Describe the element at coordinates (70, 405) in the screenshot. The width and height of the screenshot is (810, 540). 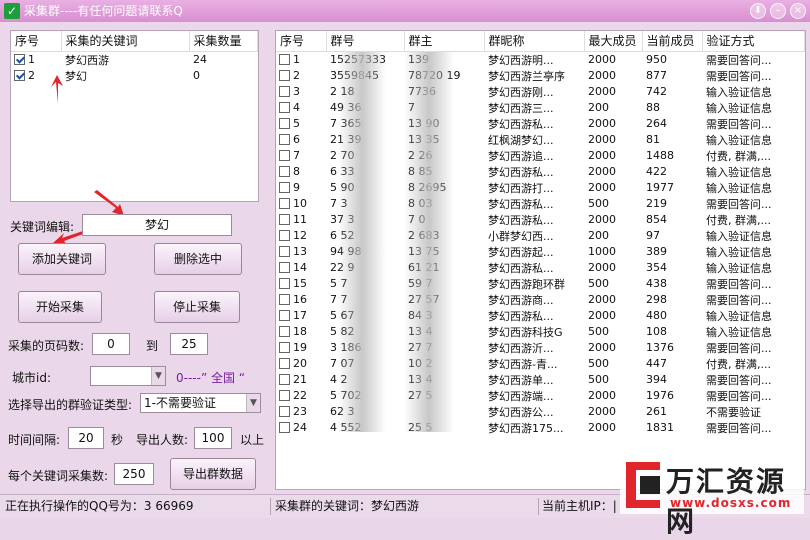
I see `verify-type-label: 选择导出的群验证类型:` at that location.